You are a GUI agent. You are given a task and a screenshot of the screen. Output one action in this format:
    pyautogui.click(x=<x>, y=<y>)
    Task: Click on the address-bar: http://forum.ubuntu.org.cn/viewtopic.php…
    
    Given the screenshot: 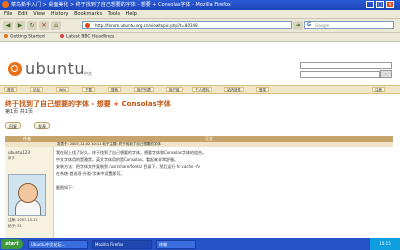 What is the action you would take?
    pyautogui.click(x=187, y=25)
    